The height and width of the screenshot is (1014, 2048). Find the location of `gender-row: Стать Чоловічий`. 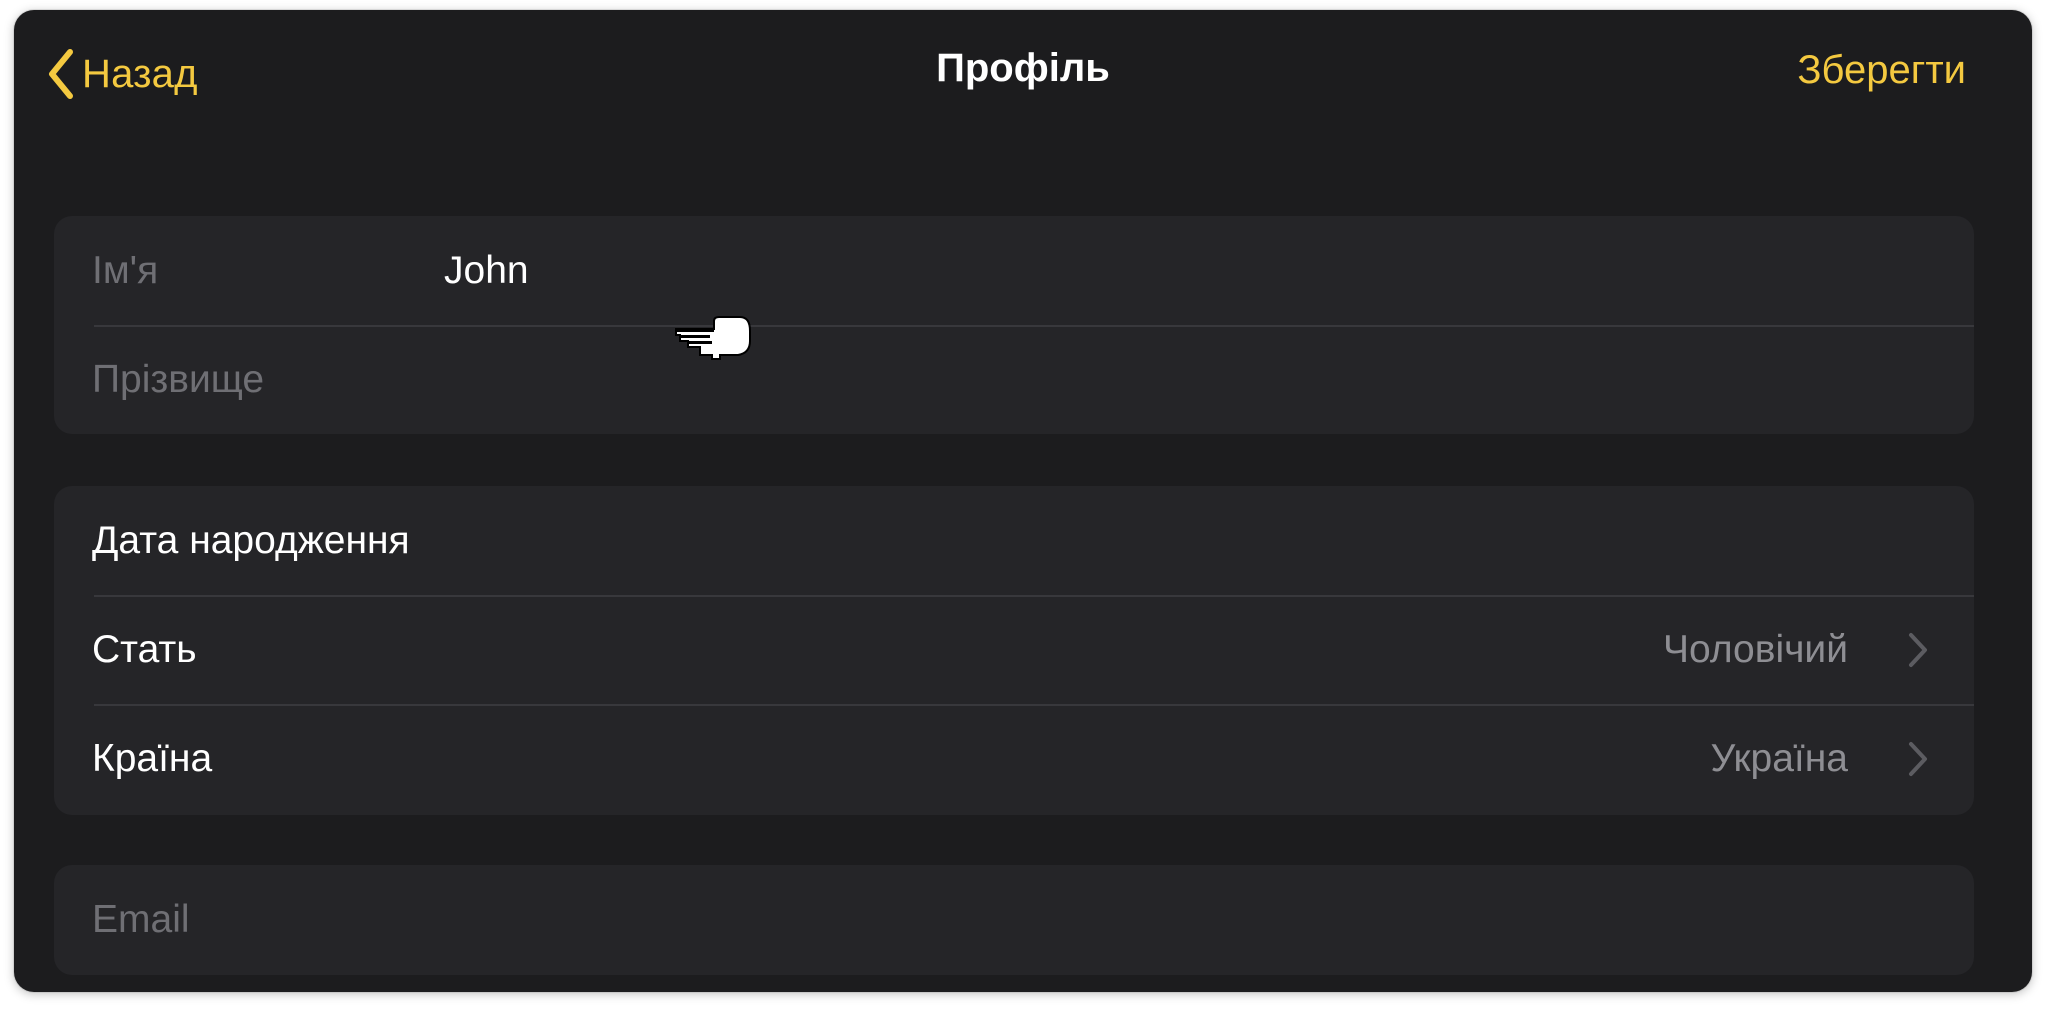

gender-row: Стать Чоловічий is located at coordinates (1014, 649).